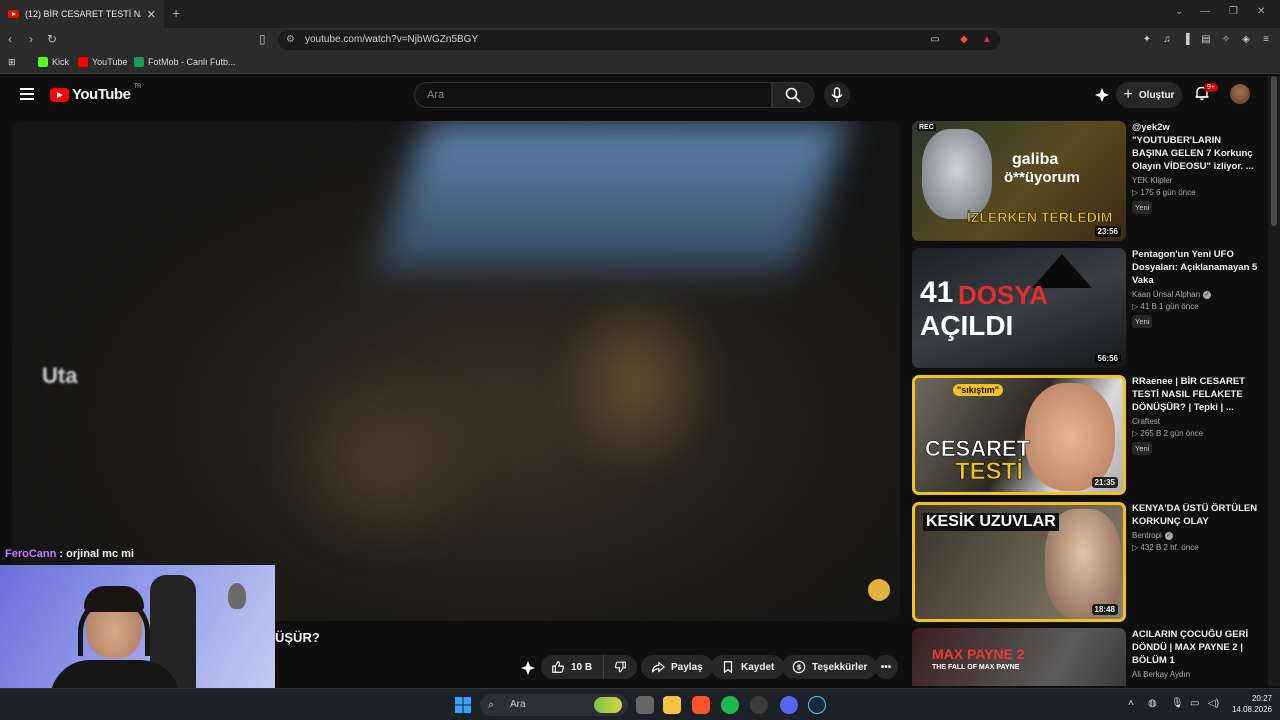 This screenshot has width=1280, height=720. I want to click on youtube-header: YouTube TR Ara + Oluştur 9+, so click(634, 96).